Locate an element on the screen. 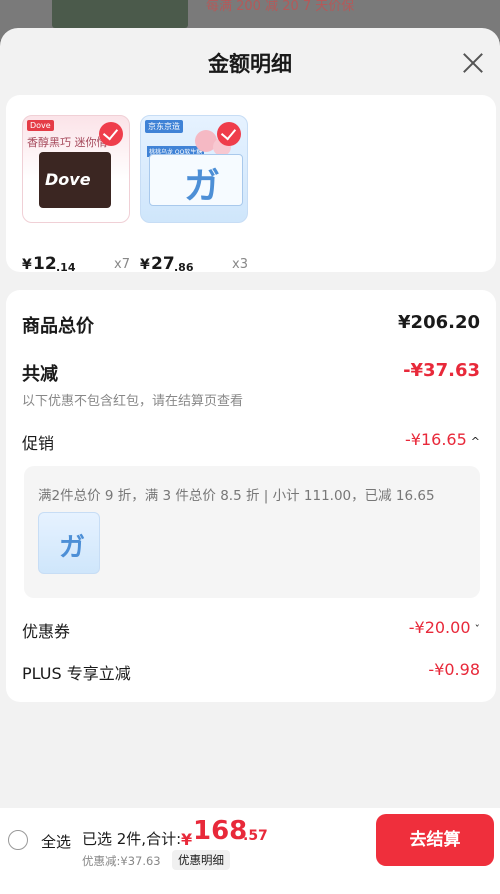 The image size is (500, 894). promo-product-thumbnail is located at coordinates (69, 543).